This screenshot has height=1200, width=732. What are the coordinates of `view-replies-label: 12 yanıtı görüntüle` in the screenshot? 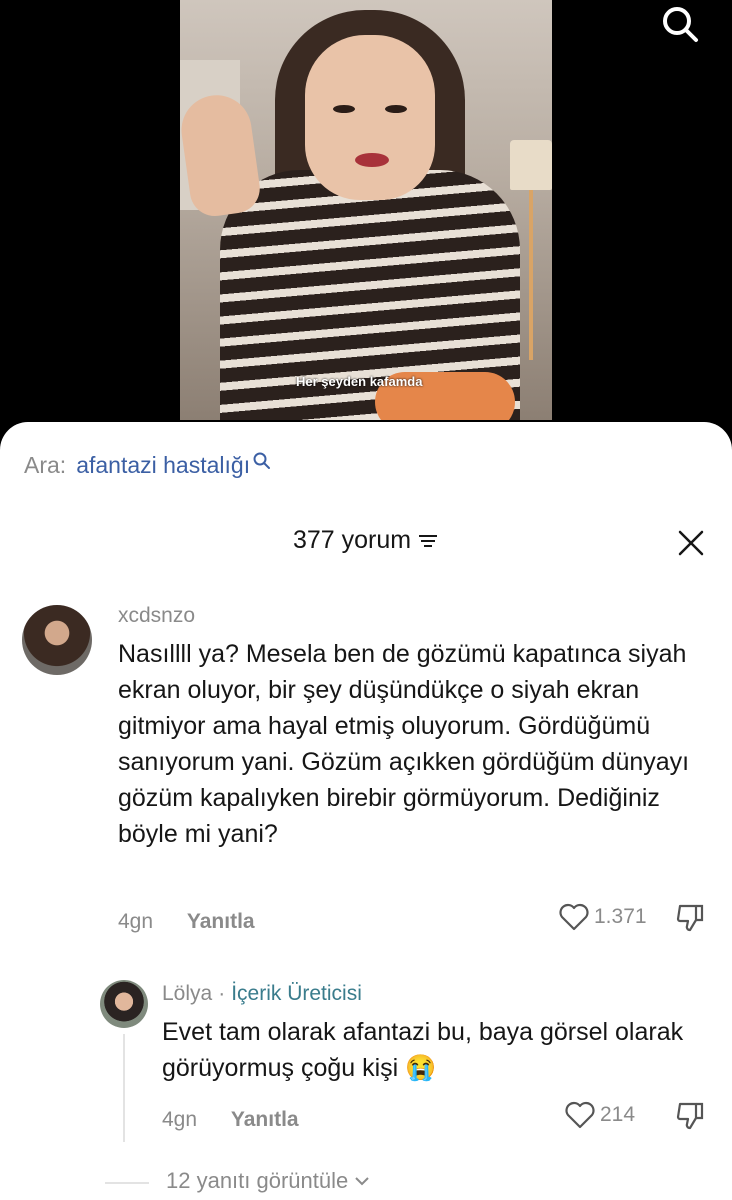 It's located at (257, 1180).